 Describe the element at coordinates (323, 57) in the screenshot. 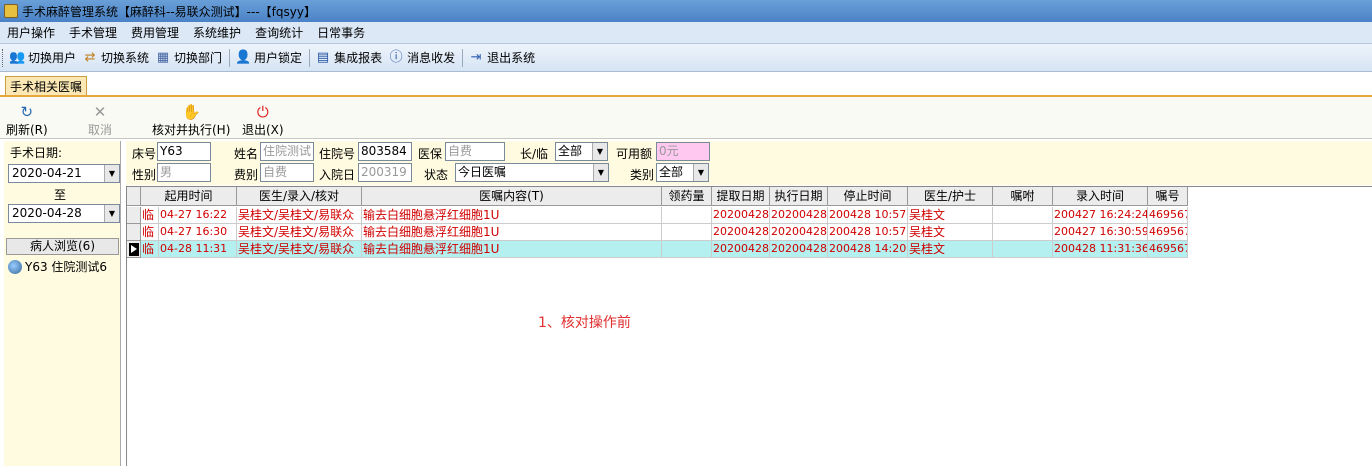

I see `report-icon: ▤` at that location.